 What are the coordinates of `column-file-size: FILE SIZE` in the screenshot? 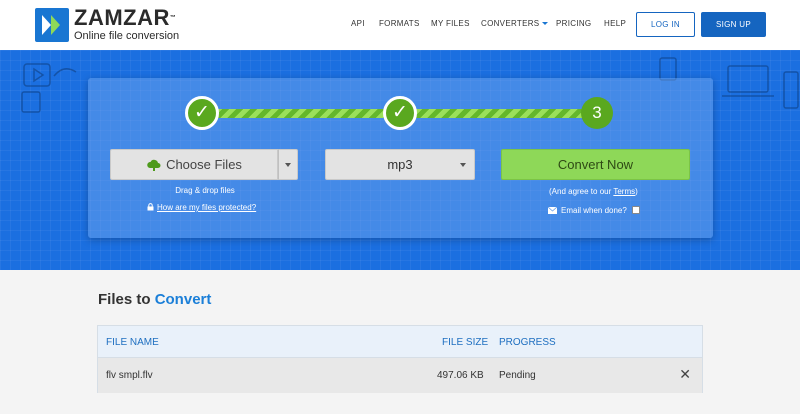 It's located at (465, 342).